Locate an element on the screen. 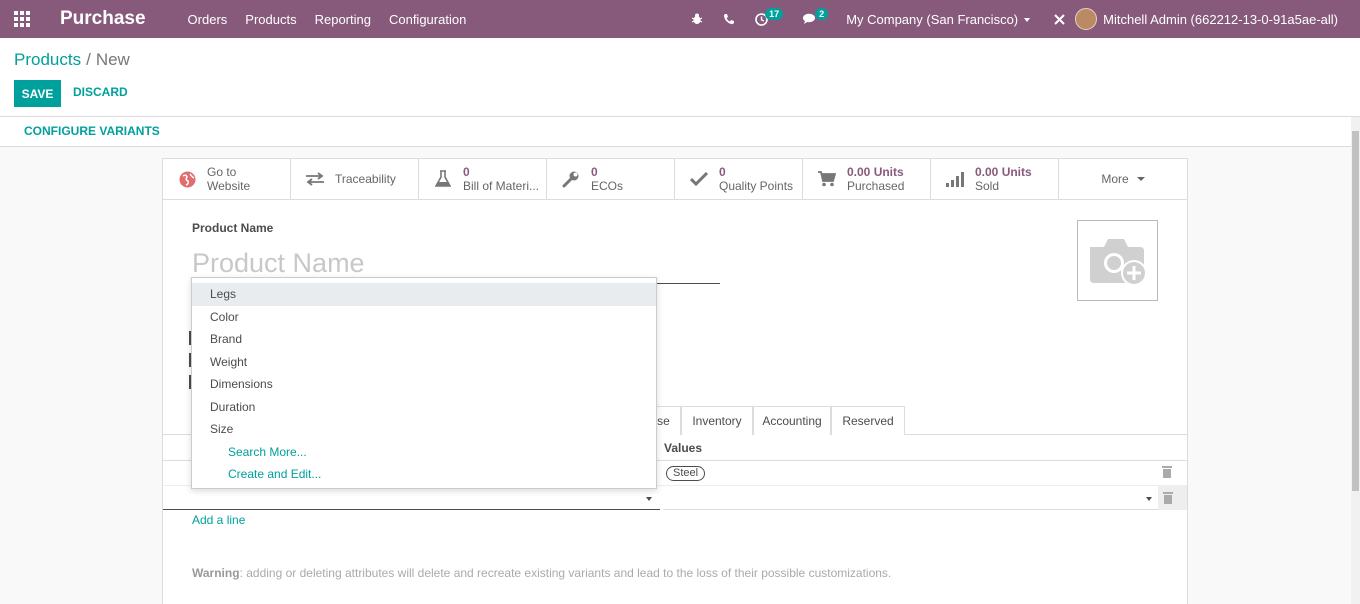  go-to-website-button: Go to Website is located at coordinates (227, 179).